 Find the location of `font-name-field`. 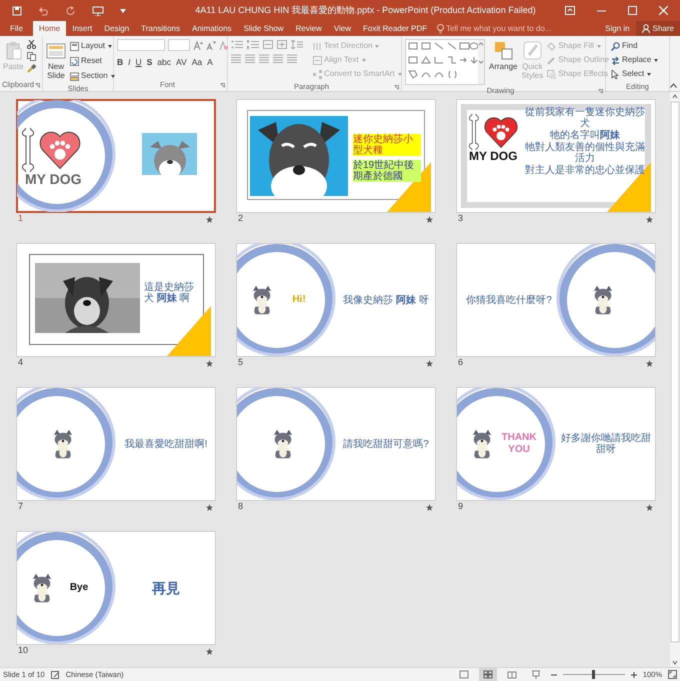

font-name-field is located at coordinates (141, 45).